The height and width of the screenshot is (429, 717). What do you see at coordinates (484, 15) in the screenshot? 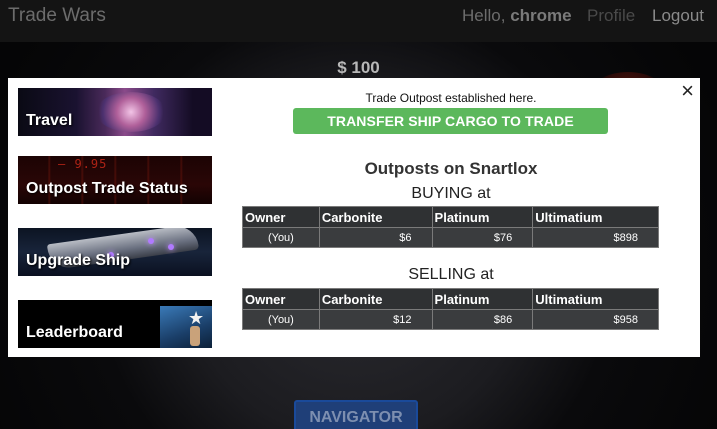
I see `greeting-prefix: Hello,` at bounding box center [484, 15].